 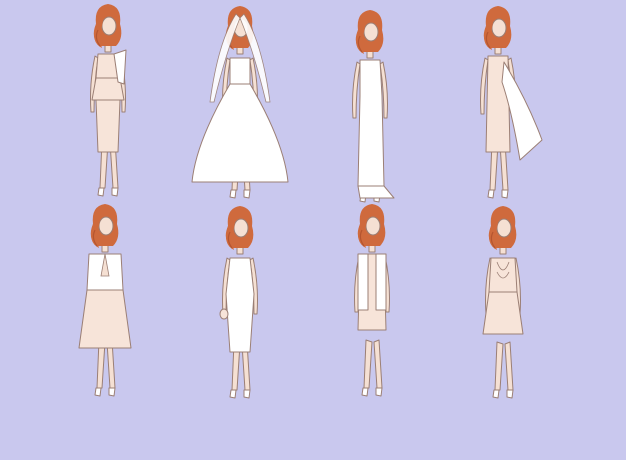 I want to click on clutch-bag, so click(x=224, y=314).